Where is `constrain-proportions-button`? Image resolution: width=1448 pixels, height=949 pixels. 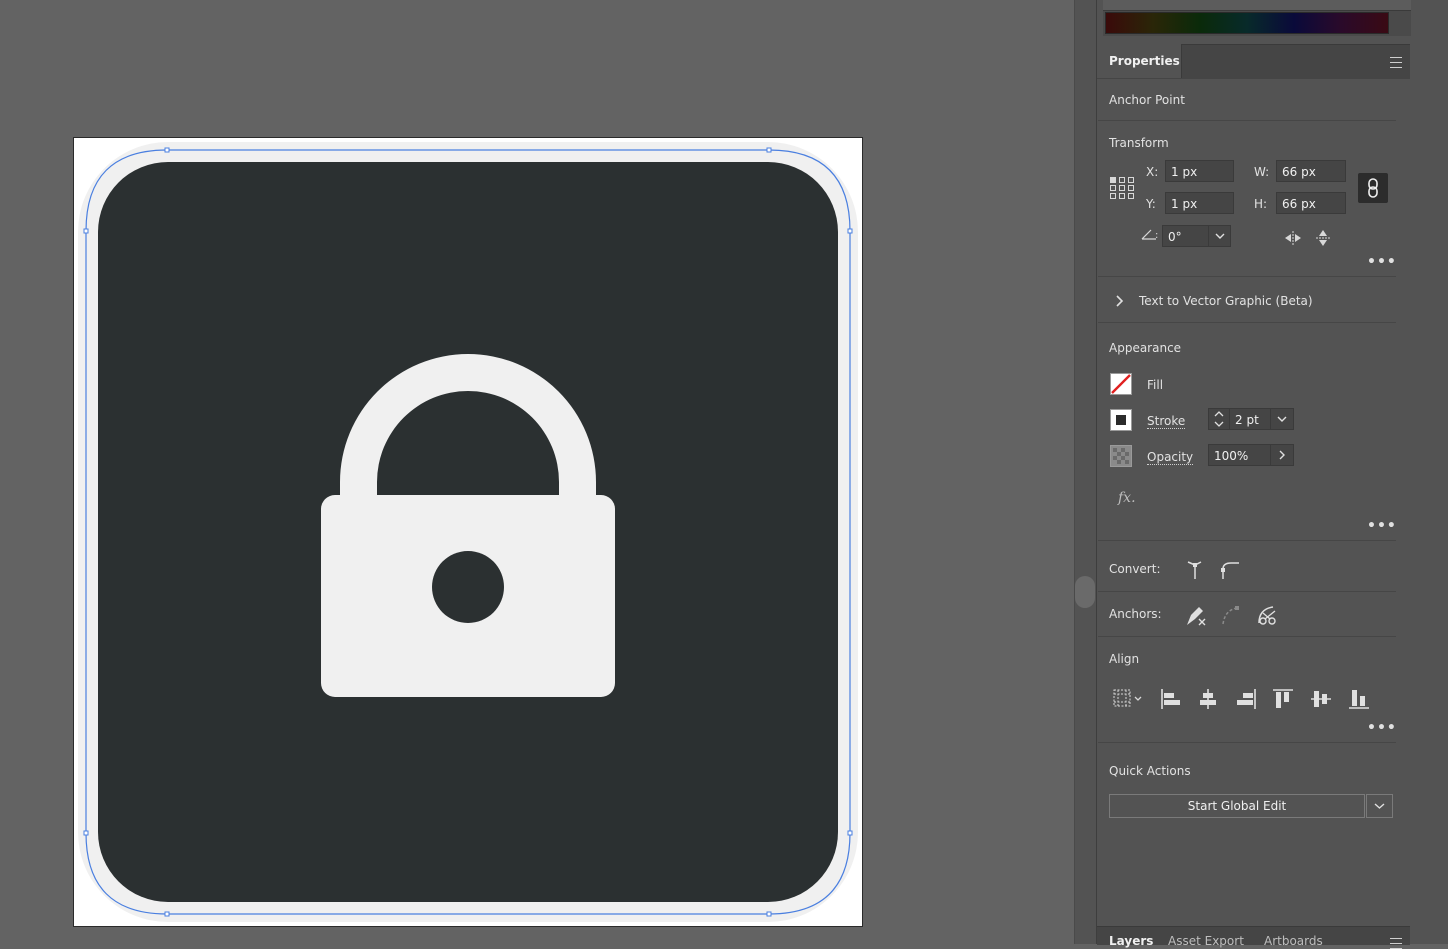 constrain-proportions-button is located at coordinates (1373, 188).